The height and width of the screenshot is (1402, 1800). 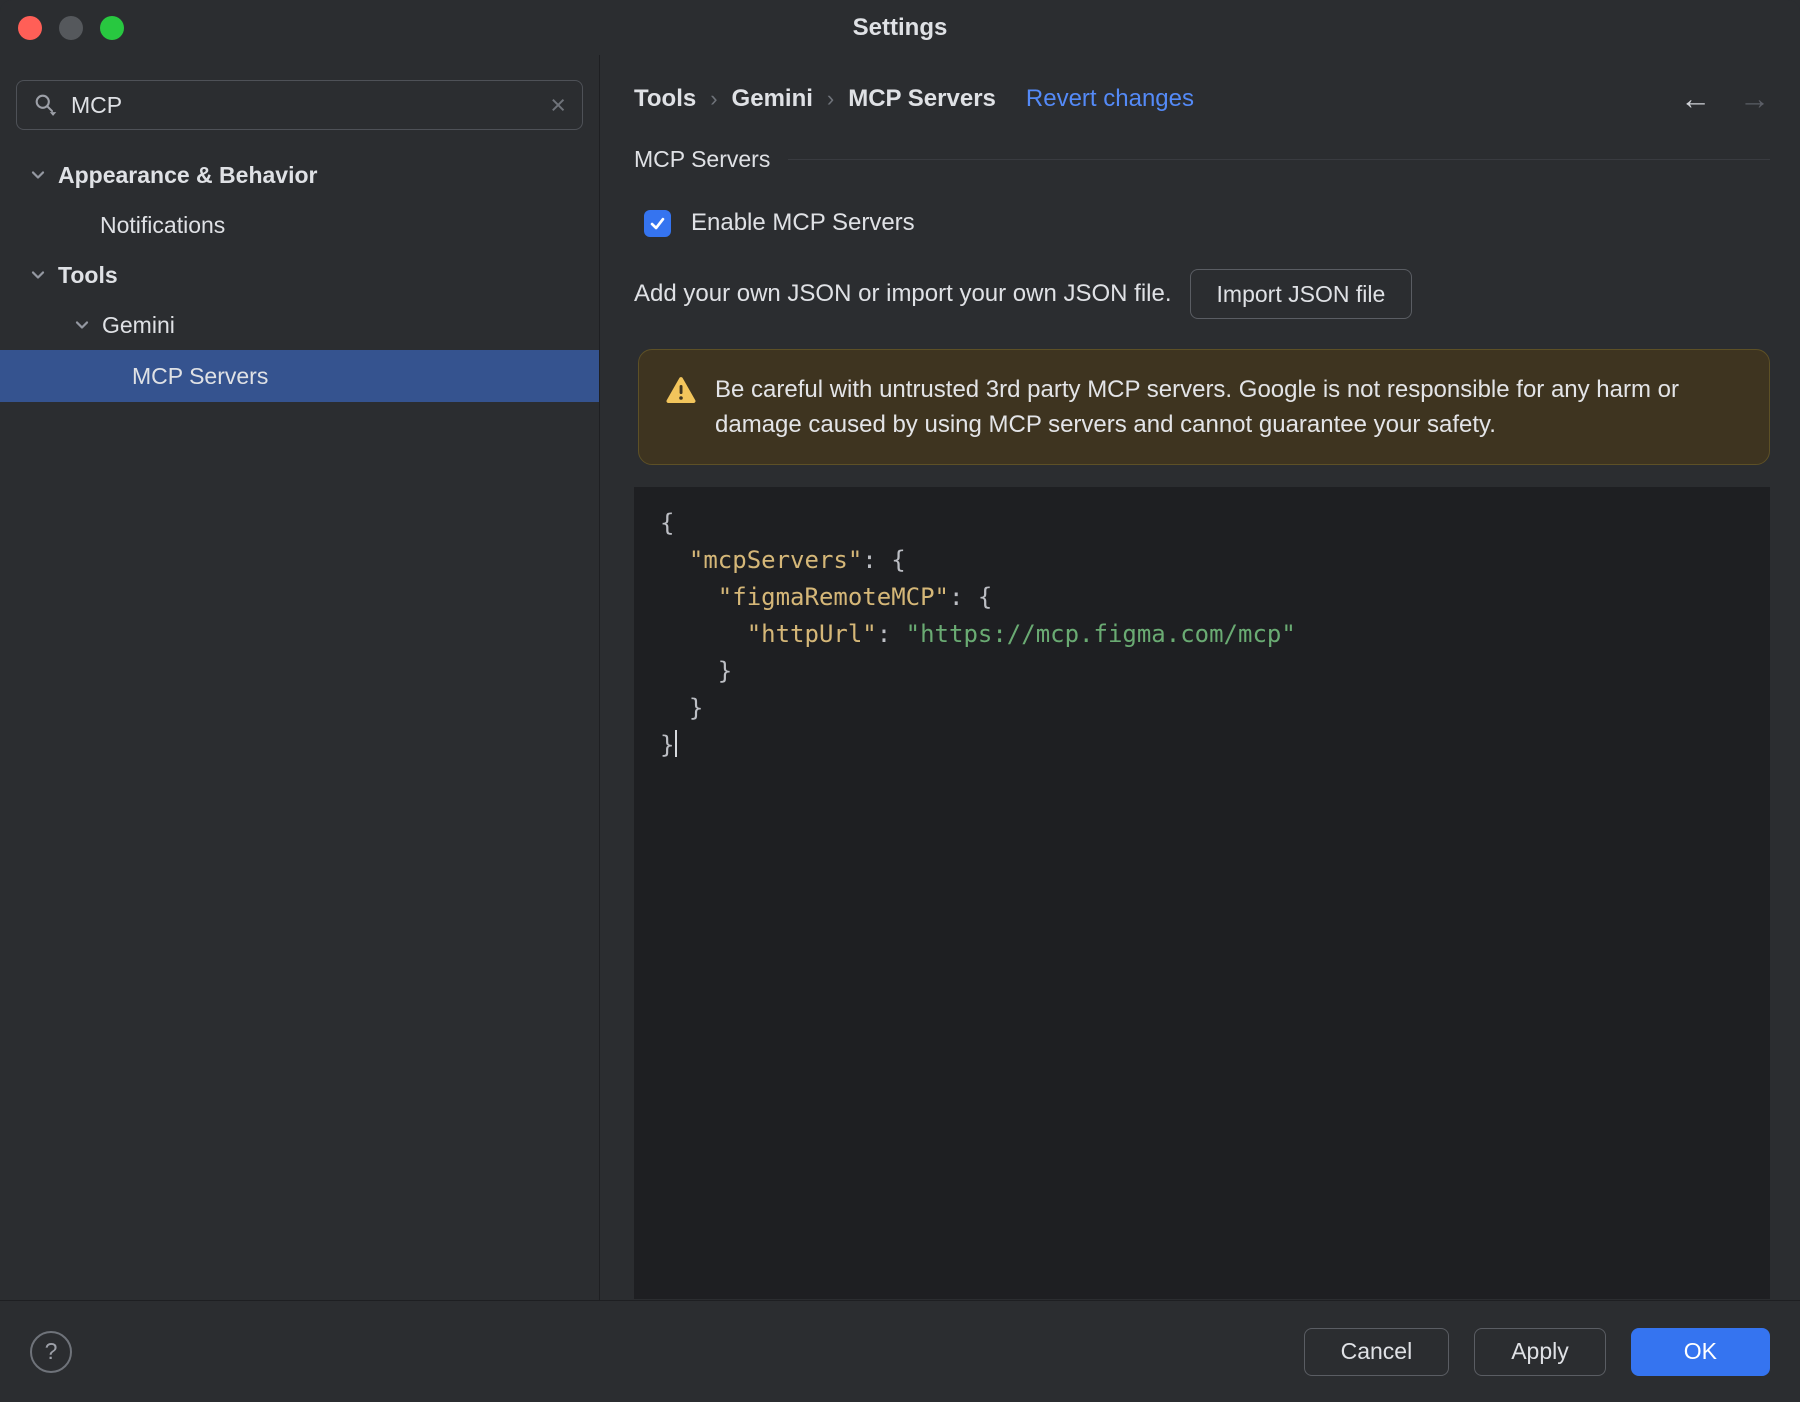 I want to click on section-divider, so click(x=1279, y=159).